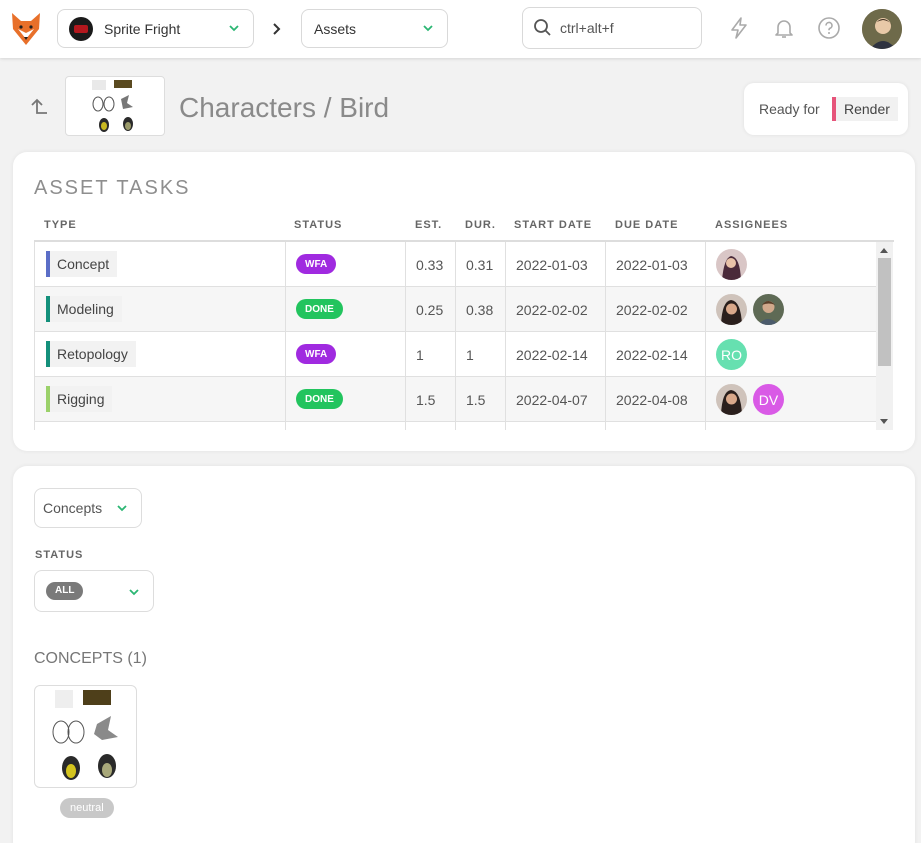  I want to click on concept-thumbnail, so click(85, 736).